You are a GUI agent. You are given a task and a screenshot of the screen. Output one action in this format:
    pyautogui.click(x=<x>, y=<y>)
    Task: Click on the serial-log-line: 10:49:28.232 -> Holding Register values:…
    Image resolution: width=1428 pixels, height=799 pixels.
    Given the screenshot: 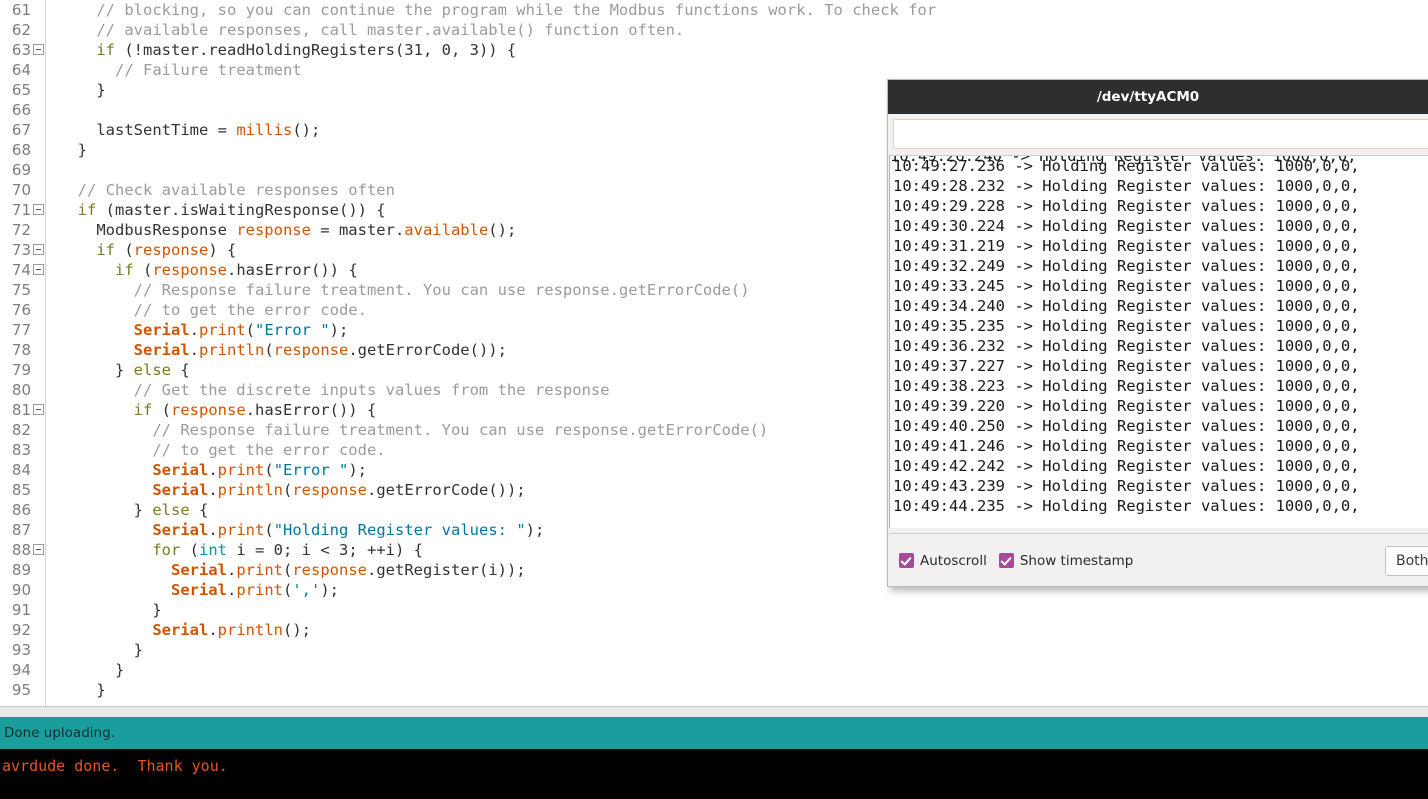 What is the action you would take?
    pyautogui.click(x=1126, y=186)
    